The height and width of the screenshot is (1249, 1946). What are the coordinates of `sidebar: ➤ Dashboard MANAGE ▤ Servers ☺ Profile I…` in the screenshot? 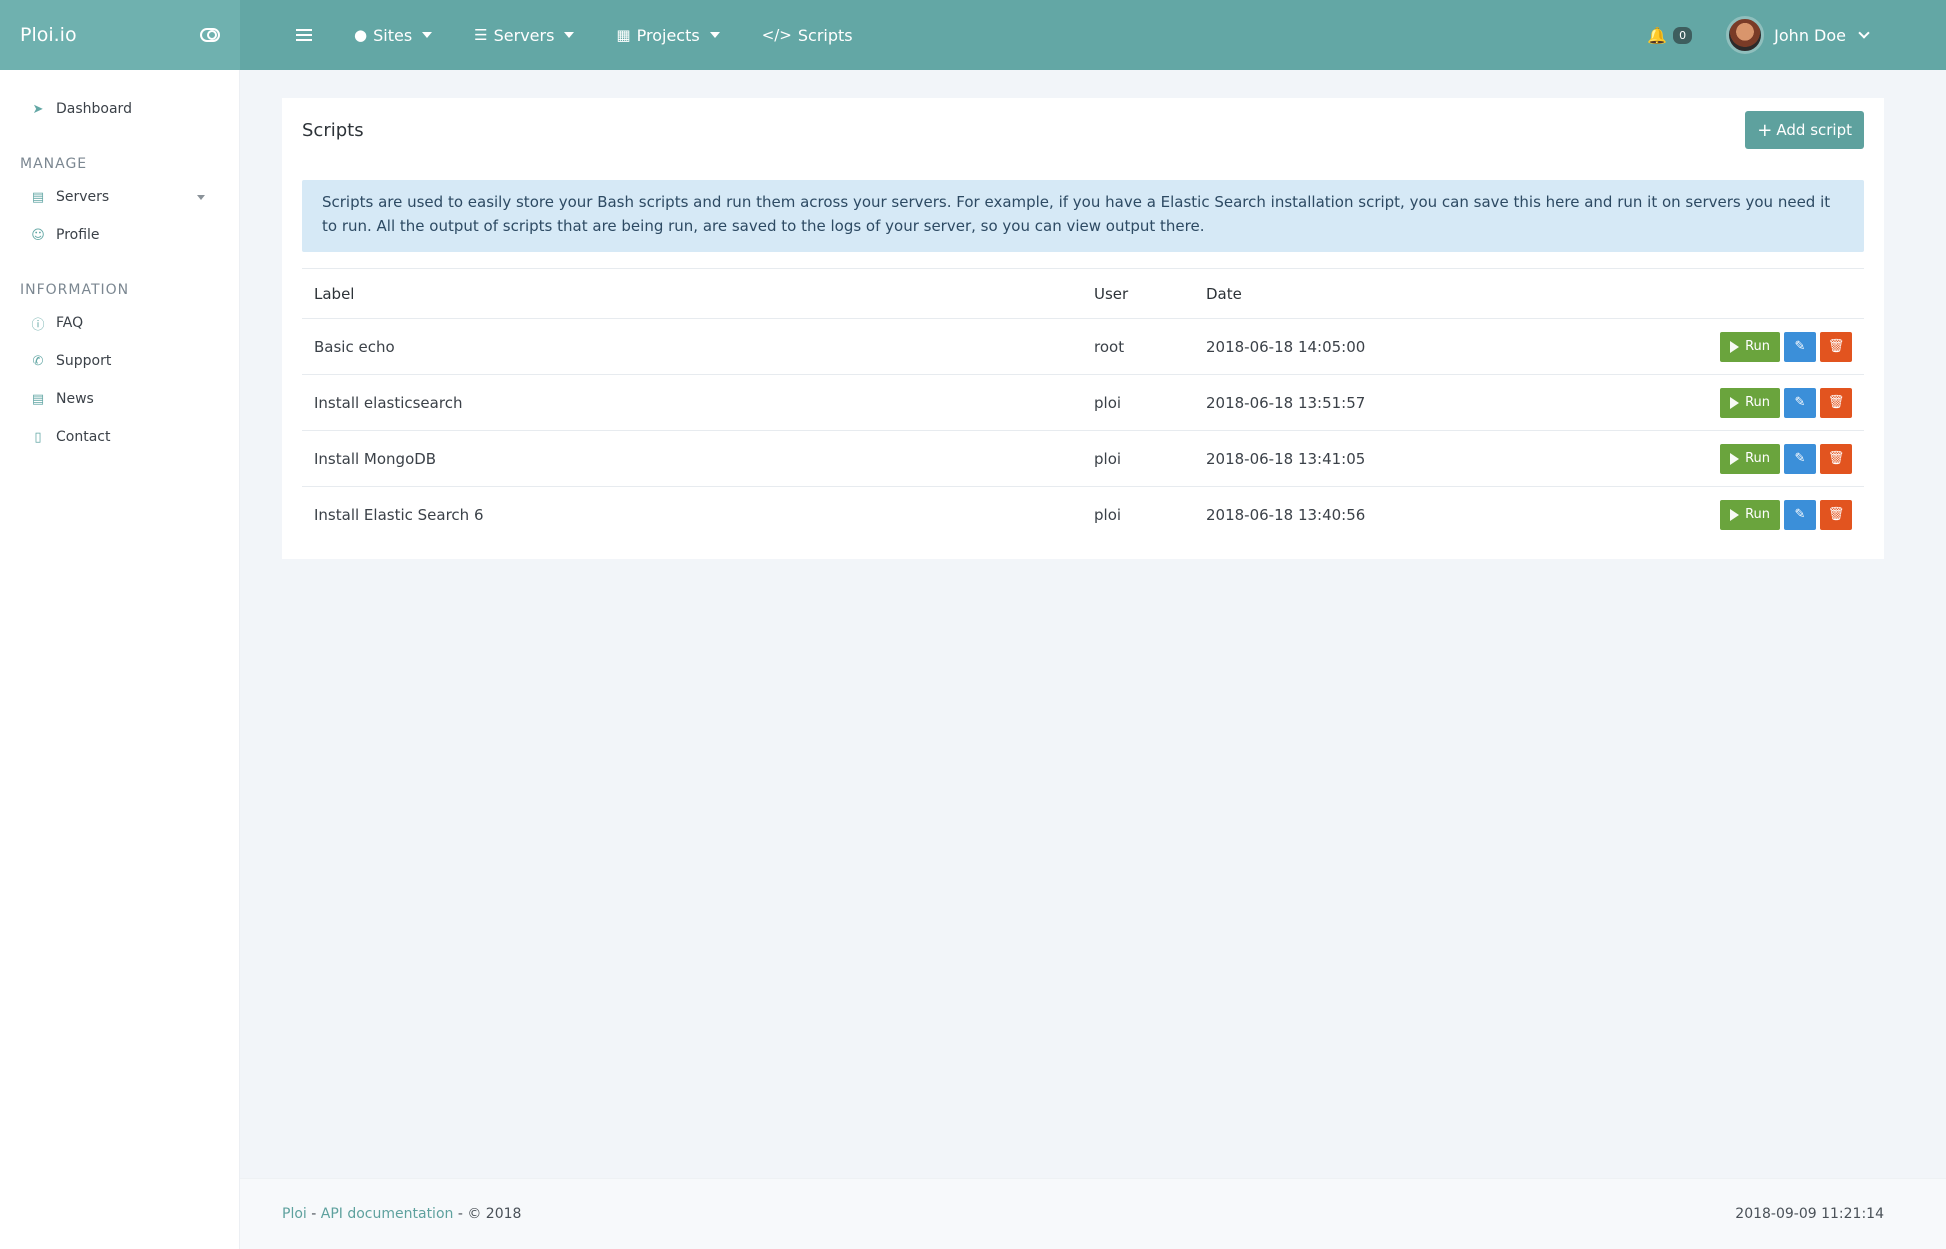 It's located at (120, 659).